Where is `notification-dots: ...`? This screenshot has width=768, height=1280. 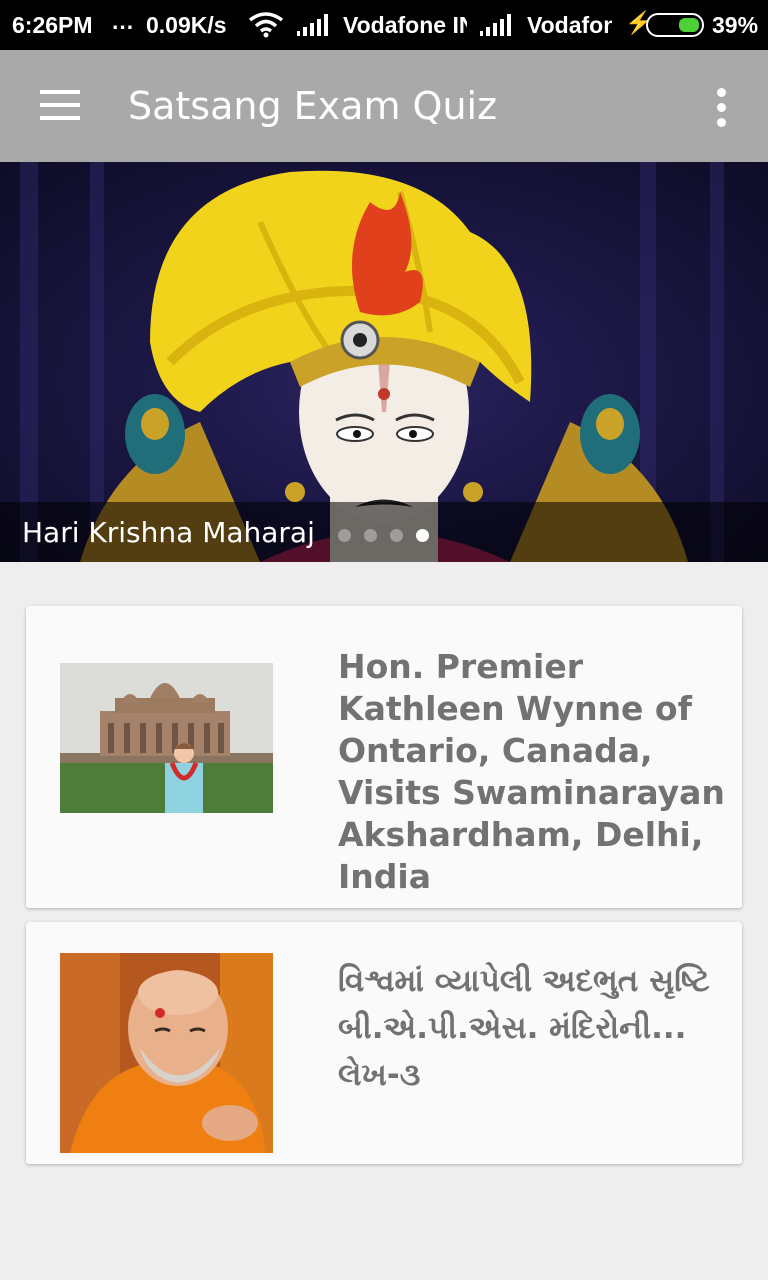 notification-dots: ... is located at coordinates (123, 21).